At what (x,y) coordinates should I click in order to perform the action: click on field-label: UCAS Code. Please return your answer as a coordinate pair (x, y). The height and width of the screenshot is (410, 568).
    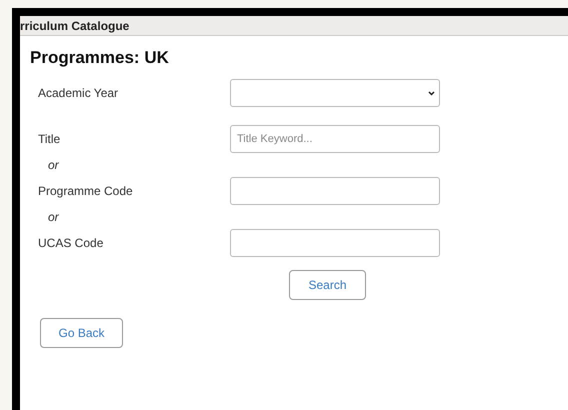
    Looking at the image, I should click on (70, 243).